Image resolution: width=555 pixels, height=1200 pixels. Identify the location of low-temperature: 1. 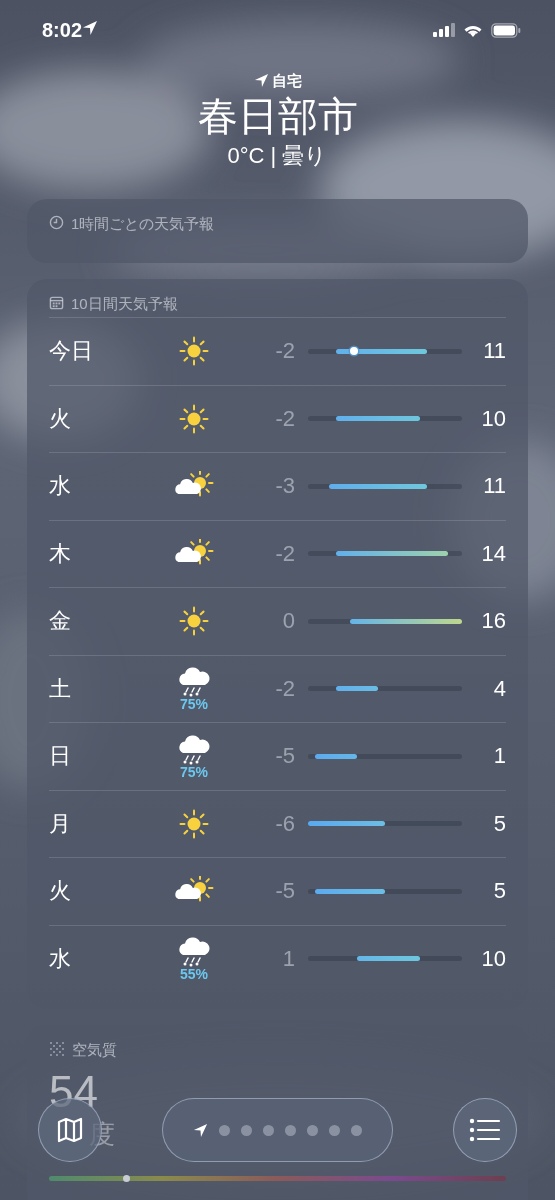
(288, 958).